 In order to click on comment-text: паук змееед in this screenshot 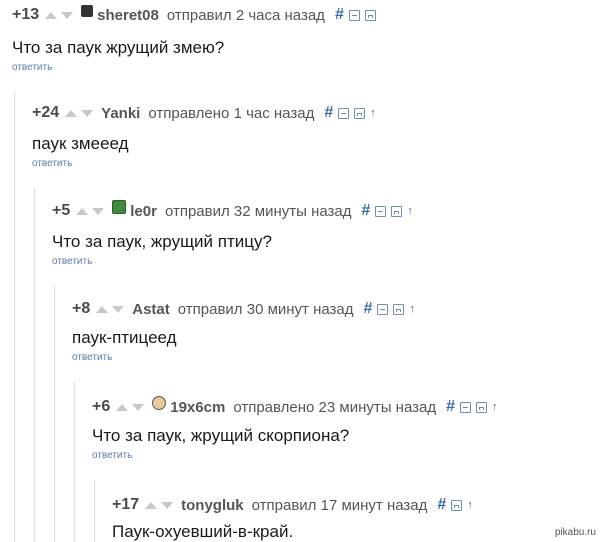, I will do `click(80, 143)`.